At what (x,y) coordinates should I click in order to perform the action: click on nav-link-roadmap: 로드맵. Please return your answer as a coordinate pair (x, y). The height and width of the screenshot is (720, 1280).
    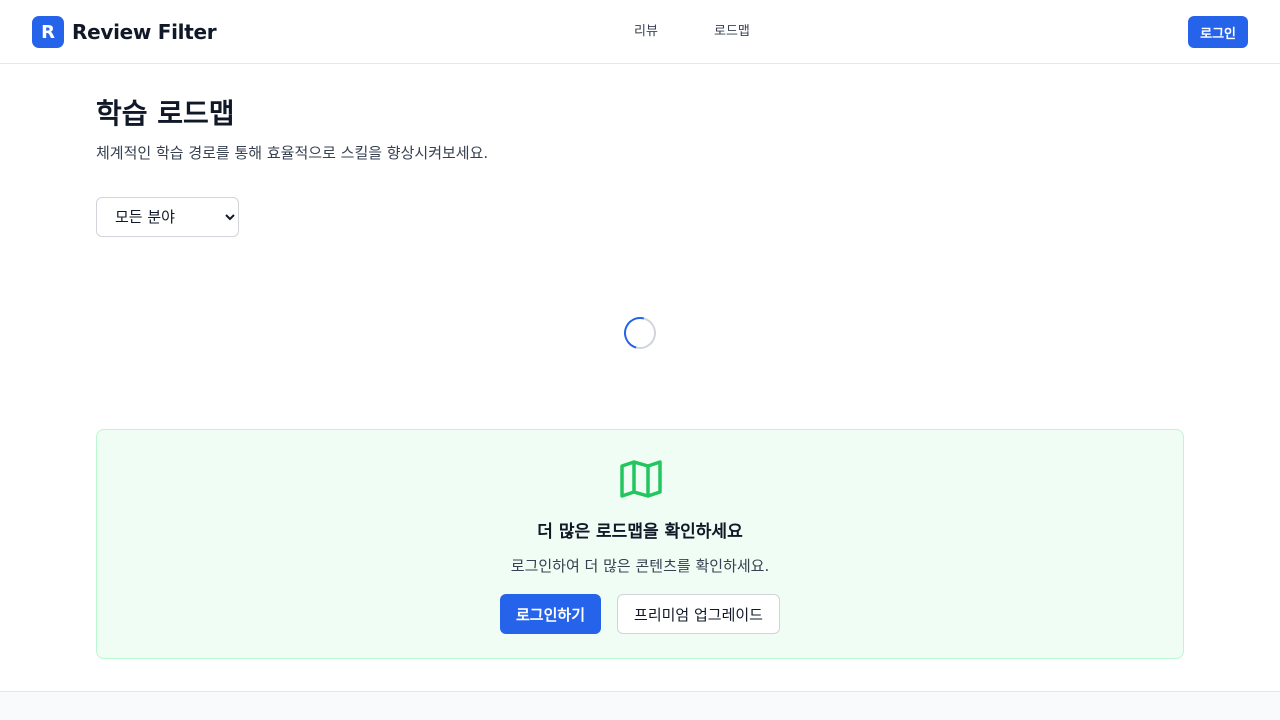
    Looking at the image, I should click on (732, 32).